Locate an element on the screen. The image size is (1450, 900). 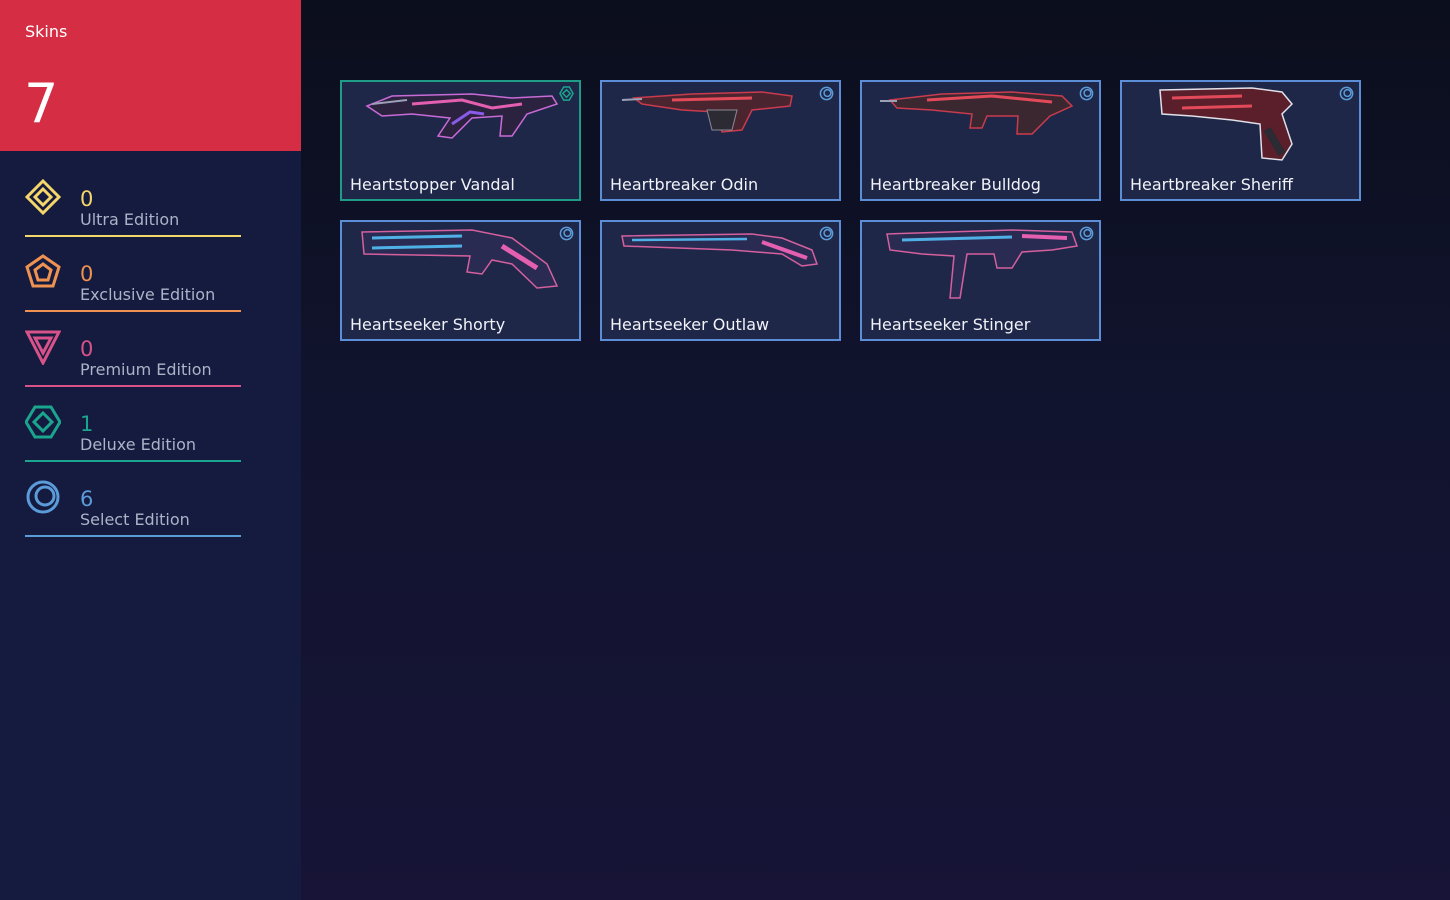
skin-card-heartbreaker-bulldog: Heartbreaker Bulldog is located at coordinates (980, 140).